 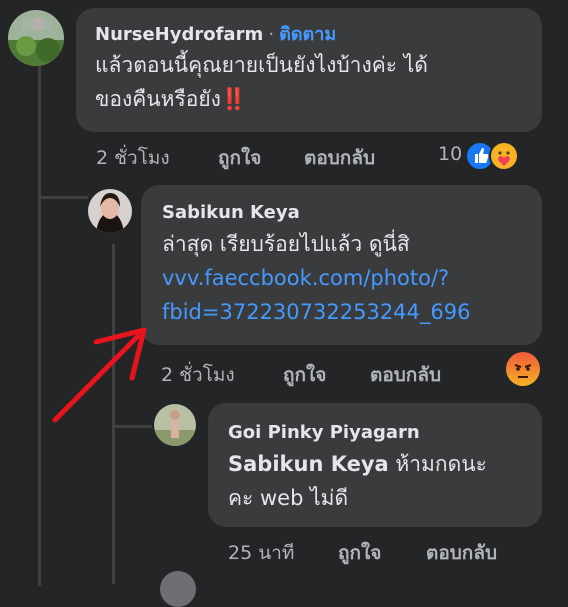 I want to click on thread-line-nested, so click(x=113, y=414).